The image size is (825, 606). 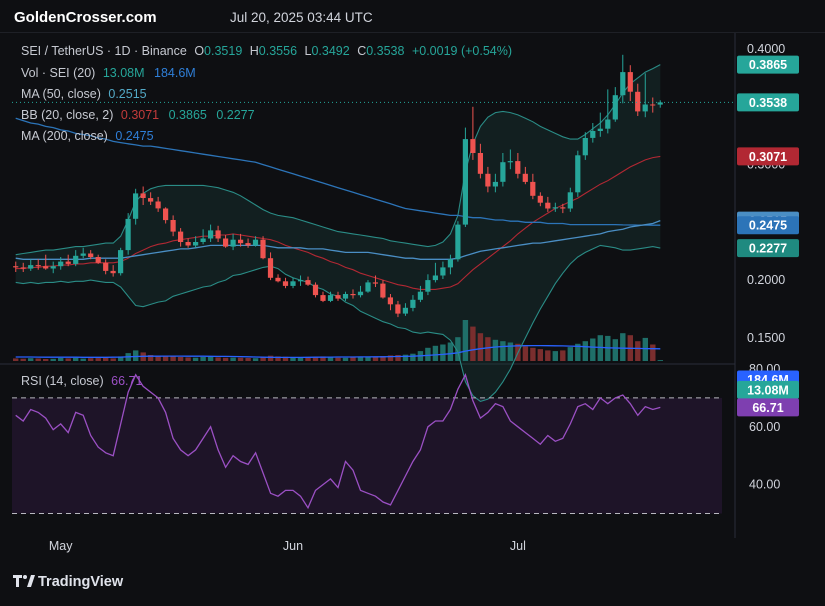 I want to click on price-badge: 0.3865, so click(x=768, y=64).